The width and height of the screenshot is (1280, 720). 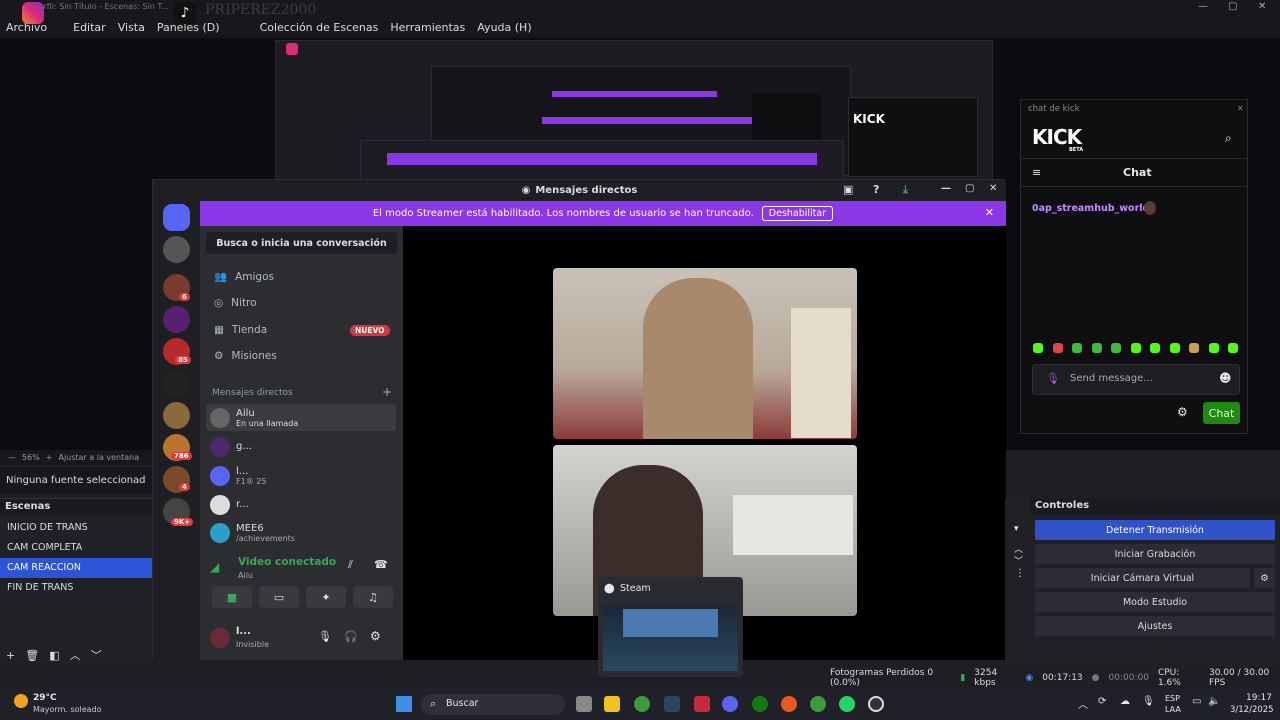 What do you see at coordinates (404, 704) in the screenshot?
I see `windows-start-icon` at bounding box center [404, 704].